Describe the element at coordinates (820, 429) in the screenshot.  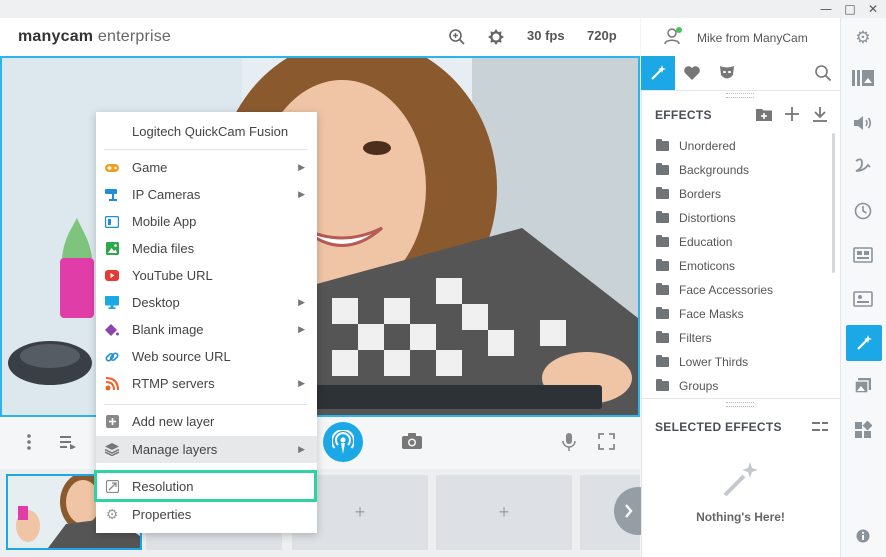
I see `clear-effects-icon` at that location.